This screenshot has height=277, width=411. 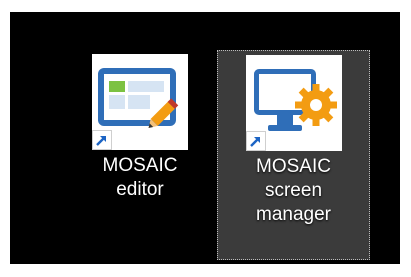 What do you see at coordinates (293, 190) in the screenshot?
I see `icon-label: MOSAIC screen manager` at bounding box center [293, 190].